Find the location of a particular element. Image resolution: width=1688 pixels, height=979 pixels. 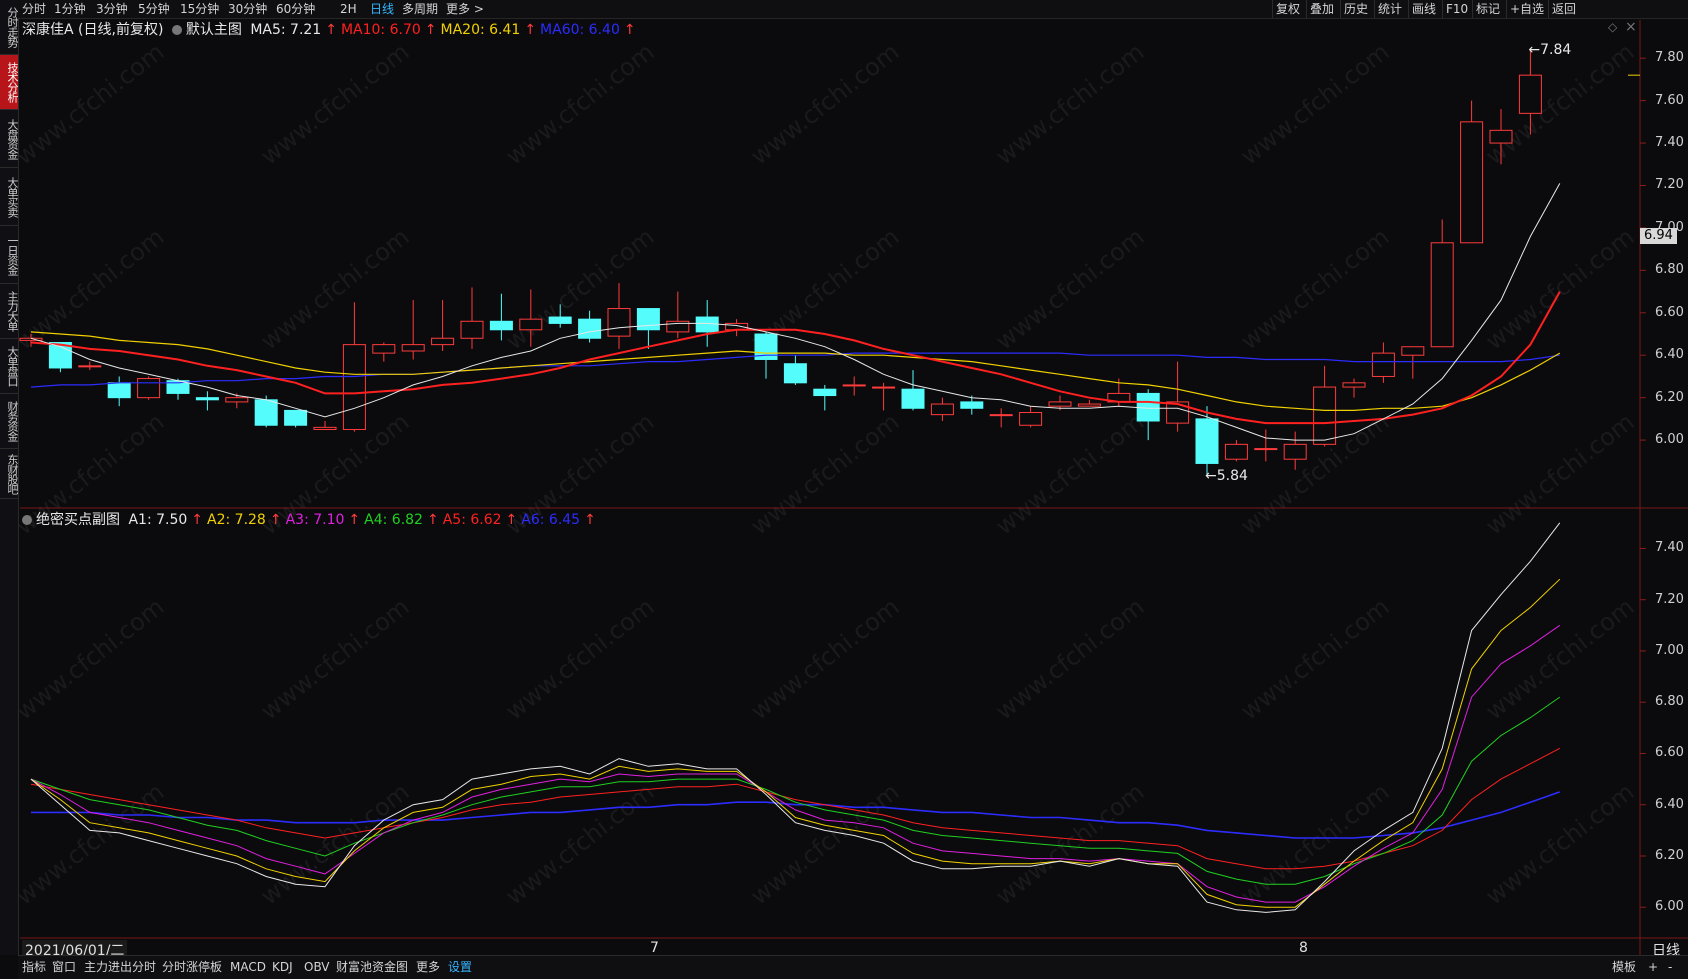

sub-axis-label: 7.40 is located at coordinates (1669, 548).